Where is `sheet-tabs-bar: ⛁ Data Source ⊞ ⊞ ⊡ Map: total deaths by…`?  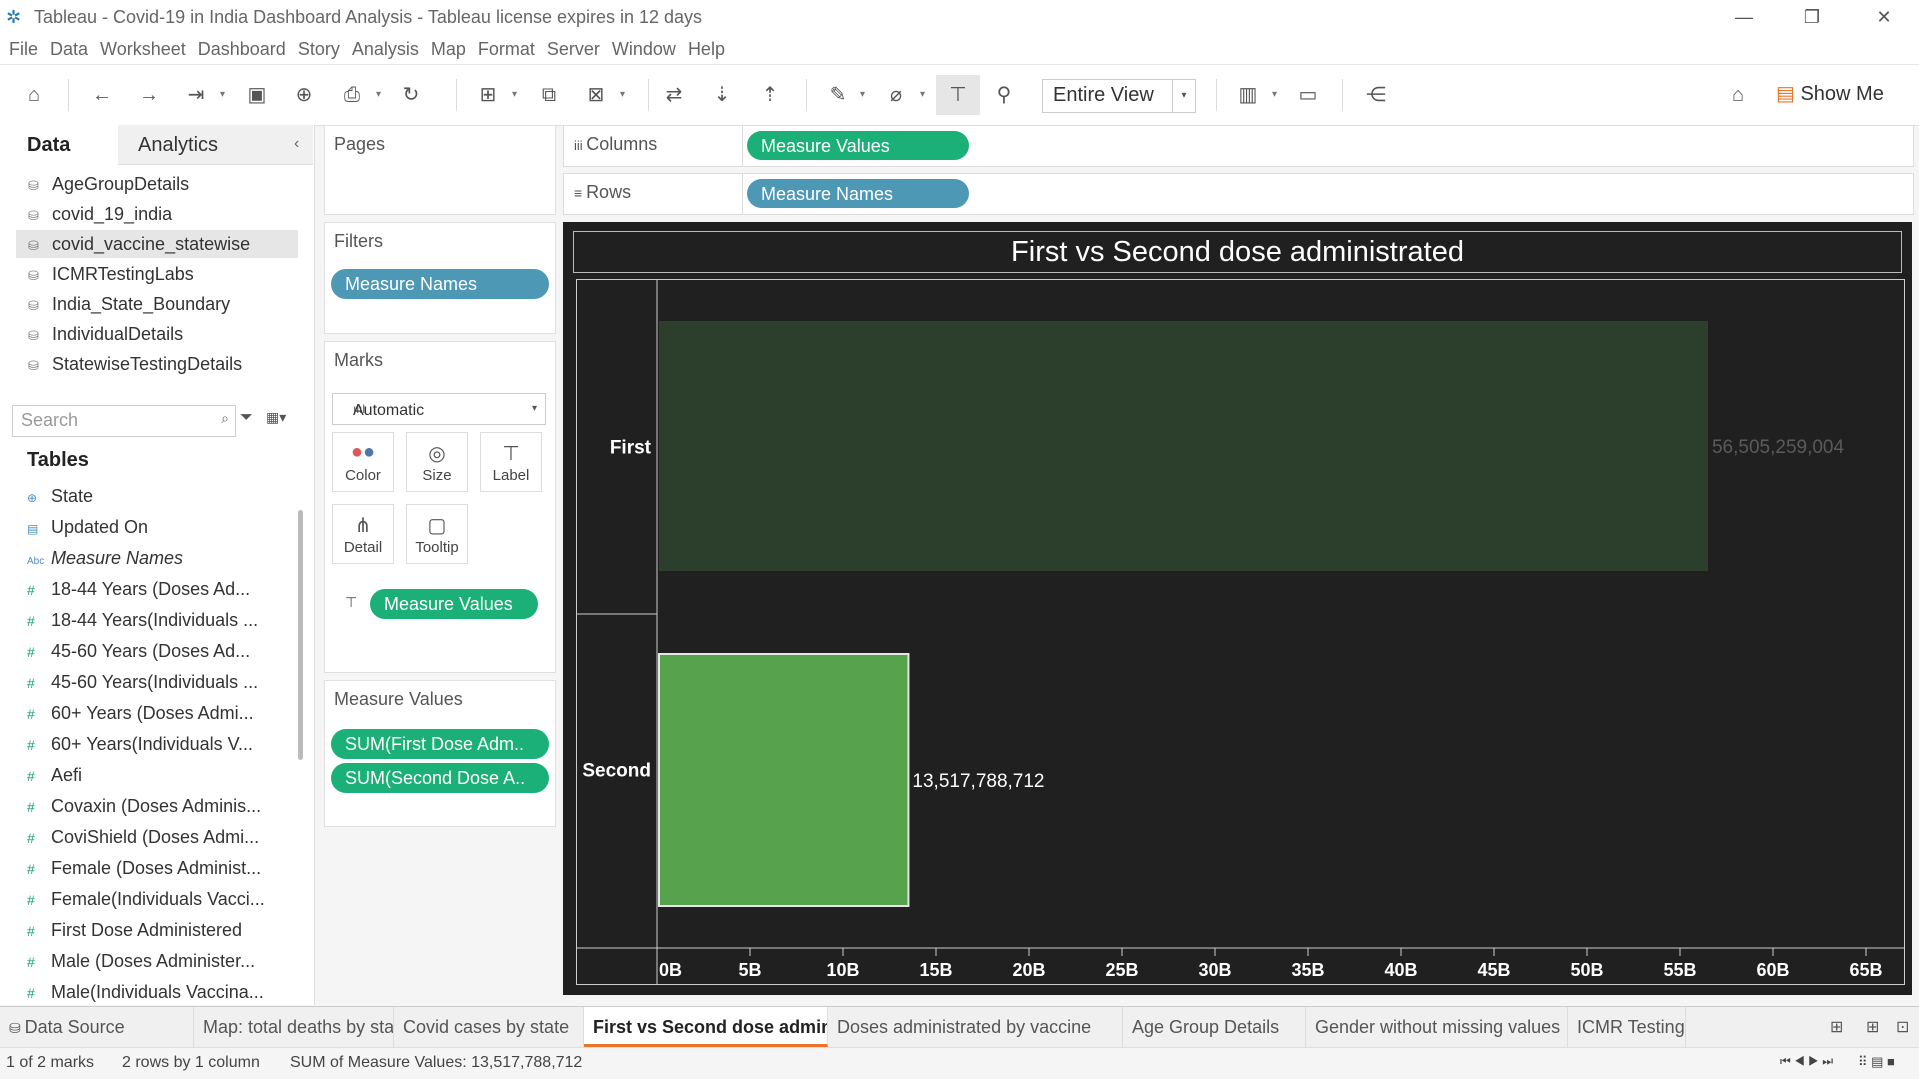 sheet-tabs-bar: ⛁ Data Source ⊞ ⊞ ⊡ Map: total deaths by… is located at coordinates (959, 1027).